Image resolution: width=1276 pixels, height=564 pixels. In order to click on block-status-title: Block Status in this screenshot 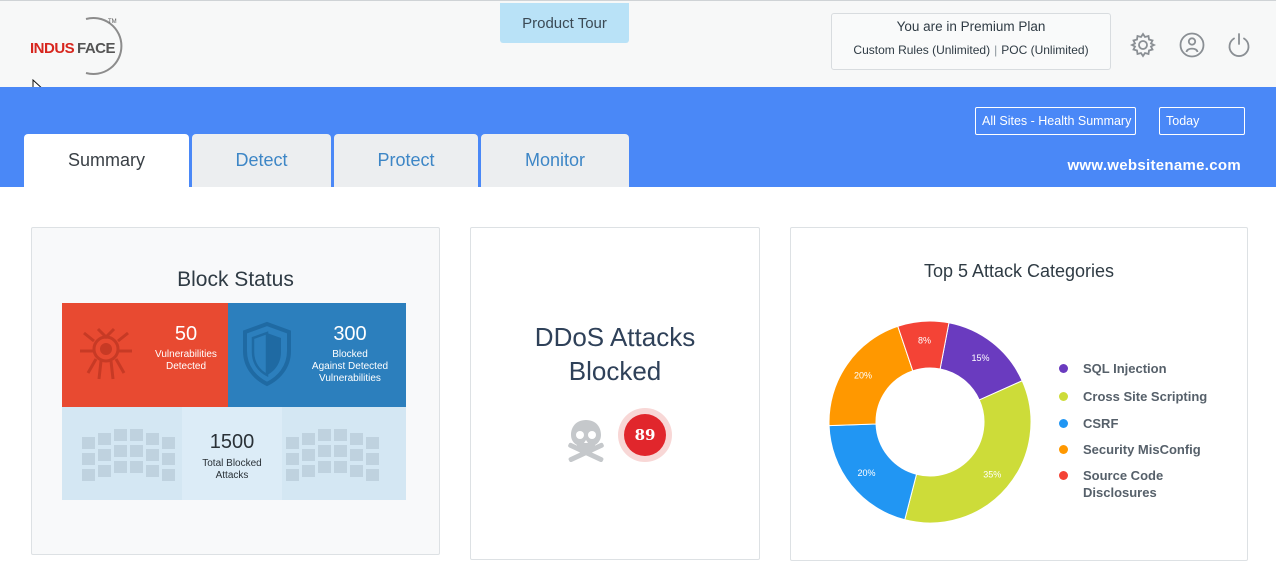, I will do `click(235, 279)`.